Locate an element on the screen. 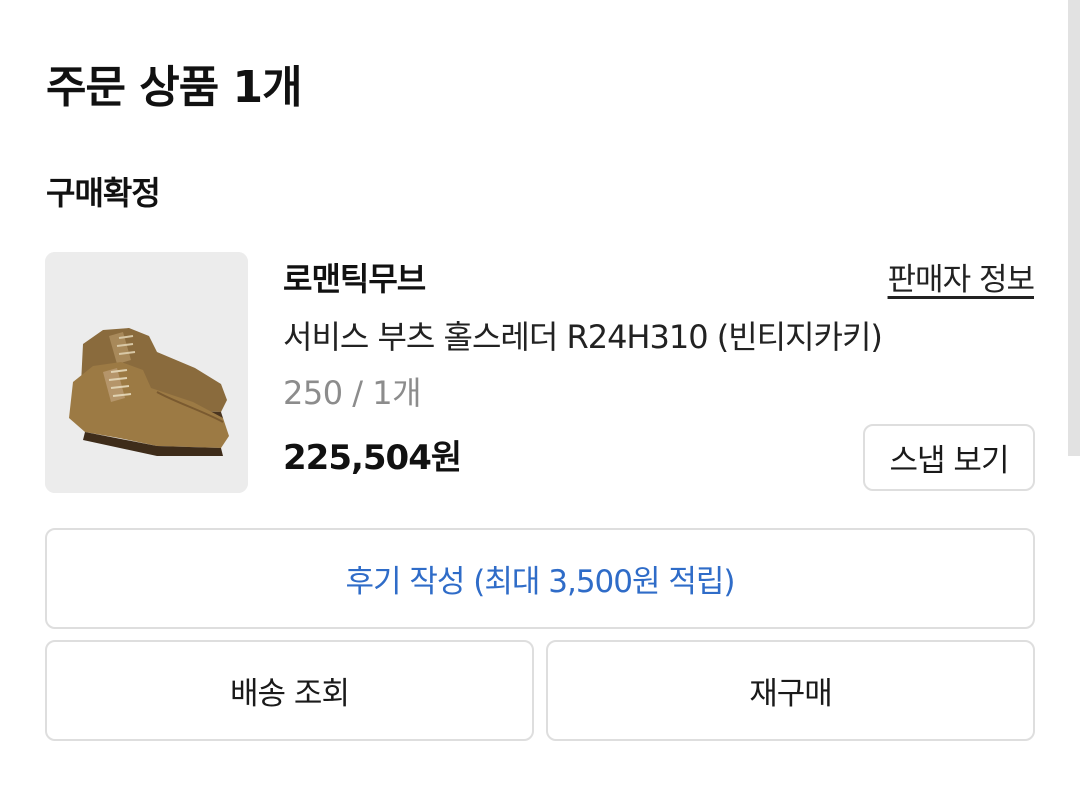  write-review-button: 후기 작성 (최대 3,500원 적립) is located at coordinates (540, 578).